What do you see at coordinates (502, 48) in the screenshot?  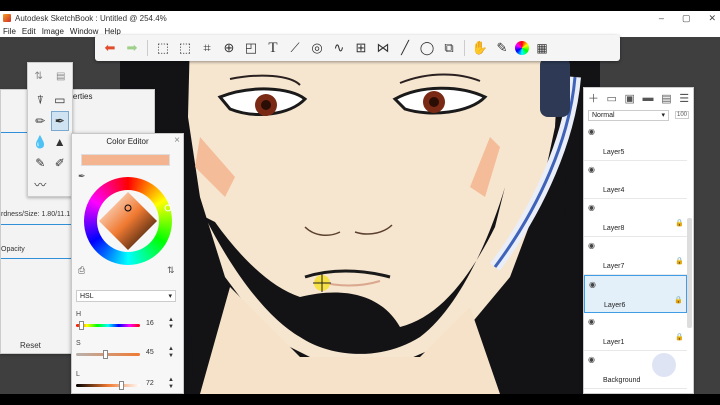 I see `brushes-icon: ✎` at bounding box center [502, 48].